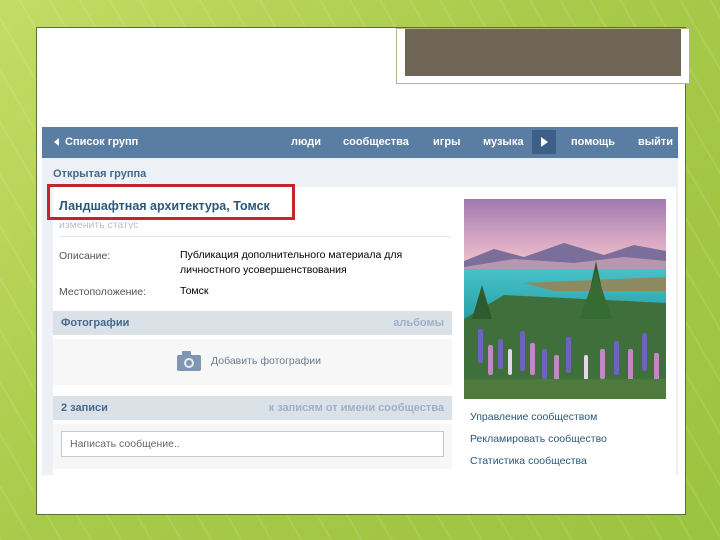 The height and width of the screenshot is (540, 720). Describe the element at coordinates (418, 323) in the screenshot. I see `albums-link: альбомы` at that location.